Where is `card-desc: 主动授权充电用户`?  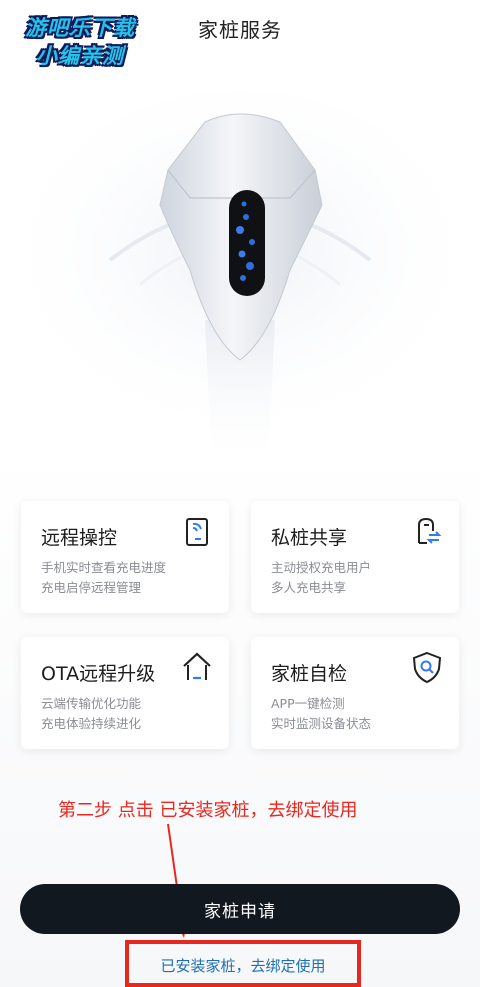
card-desc: 主动授权充电用户 is located at coordinates (321, 567).